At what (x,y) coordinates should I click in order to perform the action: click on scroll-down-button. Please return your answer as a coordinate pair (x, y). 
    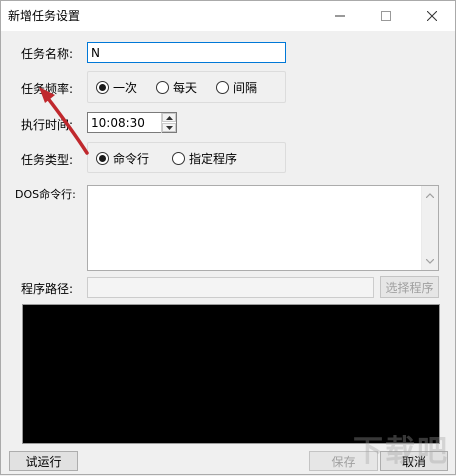
    Looking at the image, I should click on (430, 261).